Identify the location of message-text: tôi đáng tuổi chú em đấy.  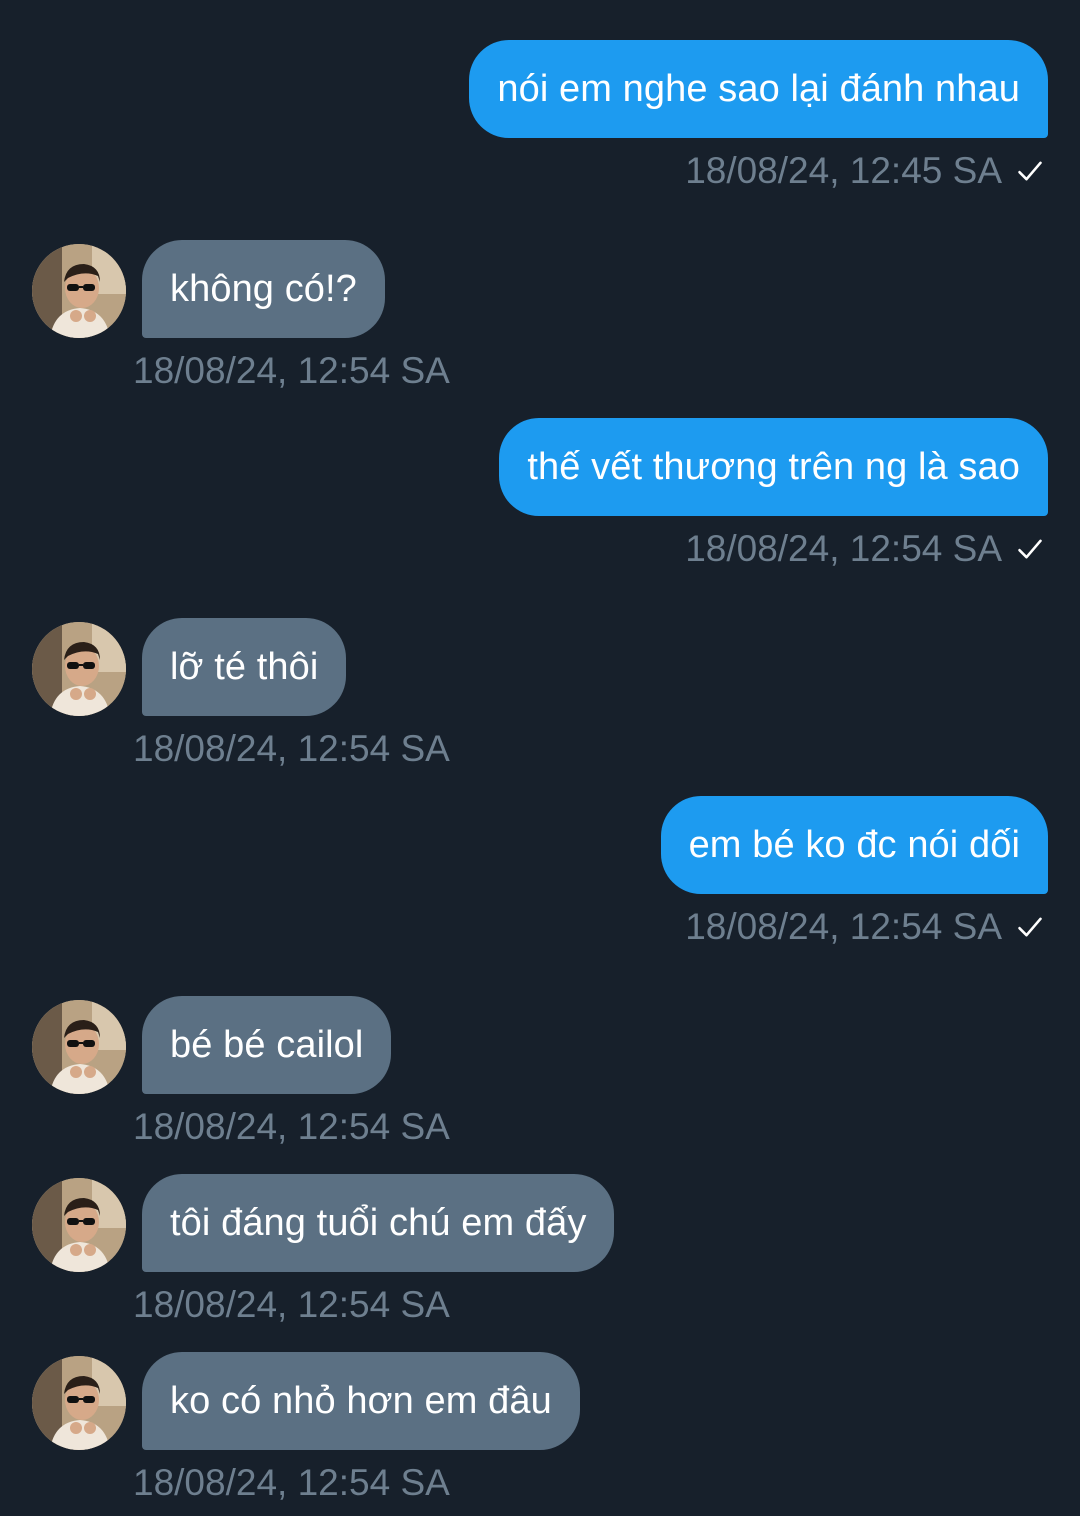
(378, 1222).